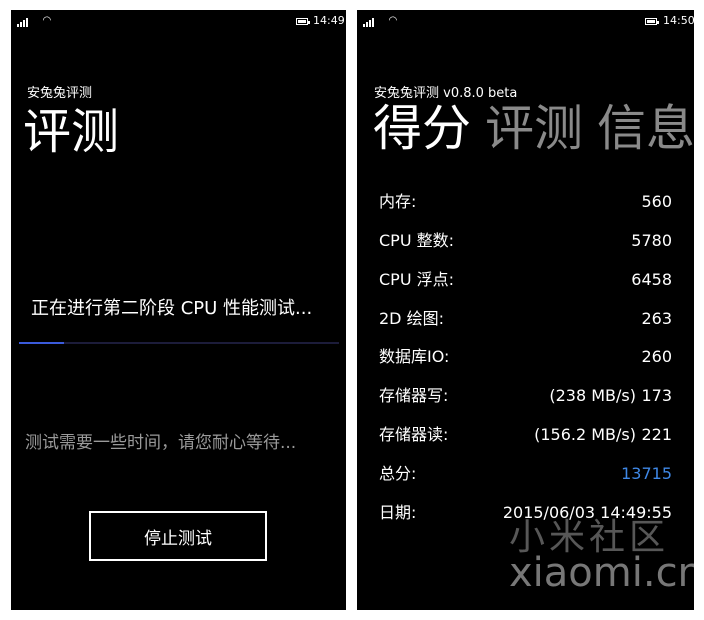 The height and width of the screenshot is (620, 704). Describe the element at coordinates (592, 395) in the screenshot. I see `score-speed: (238 MB/s)` at that location.